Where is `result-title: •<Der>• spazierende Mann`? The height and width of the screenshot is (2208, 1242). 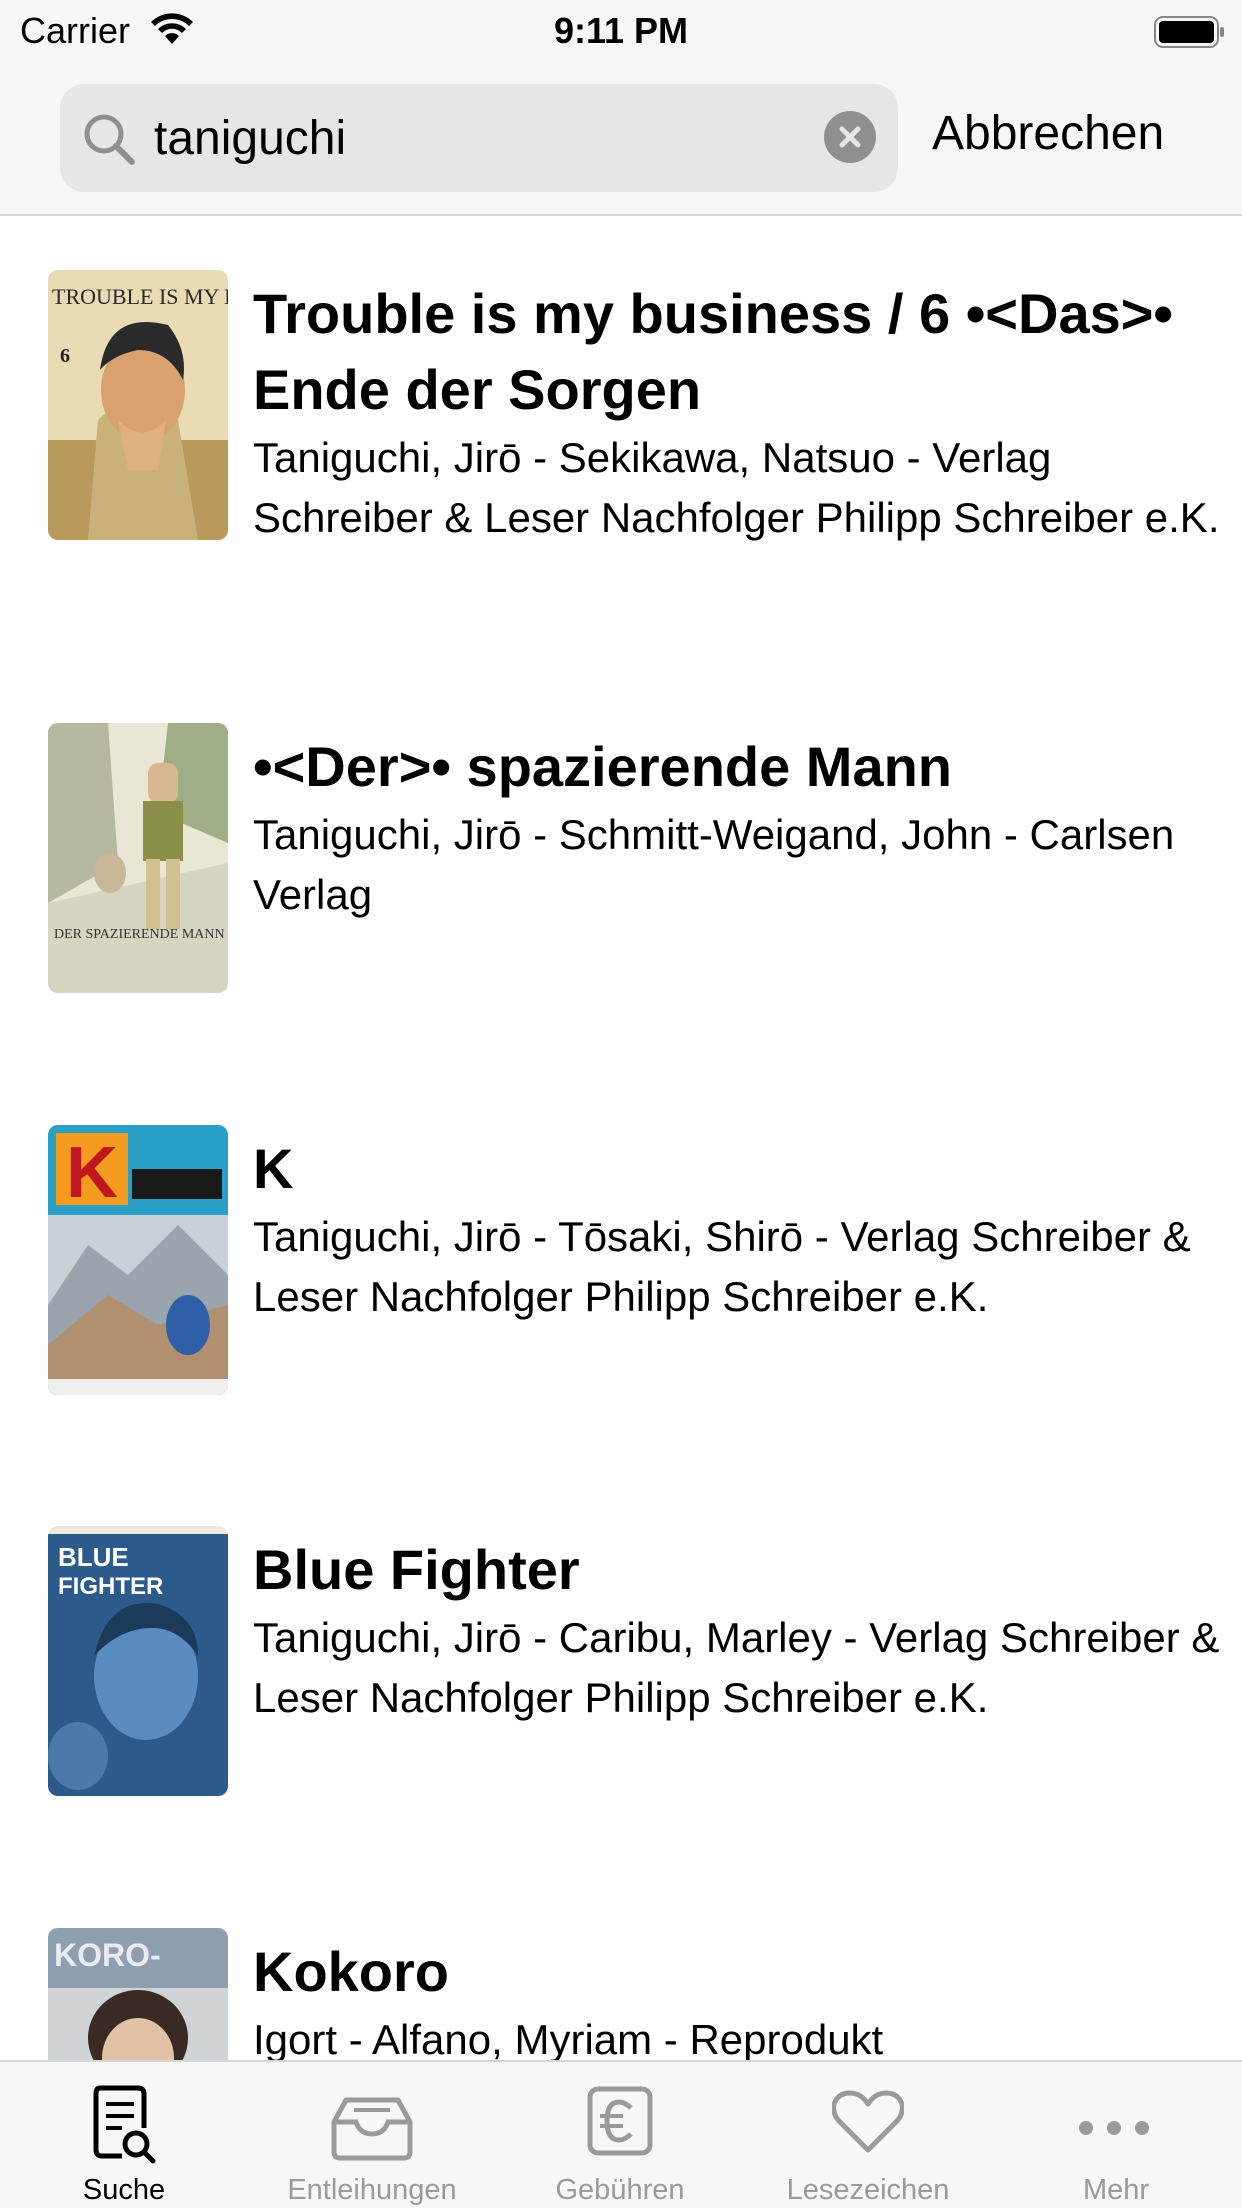
result-title: •<Der>• spazierende Mann is located at coordinates (603, 766).